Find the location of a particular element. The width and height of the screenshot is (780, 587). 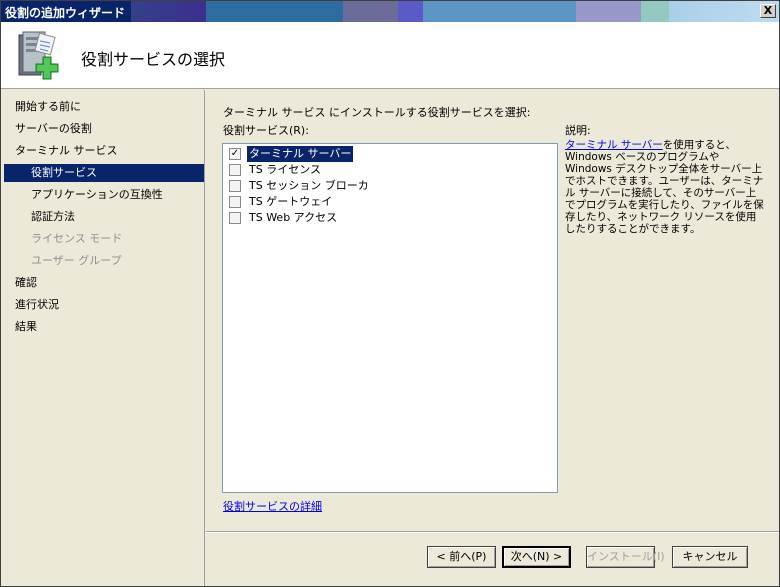

next-button: 次へ(N) > is located at coordinates (536, 557).